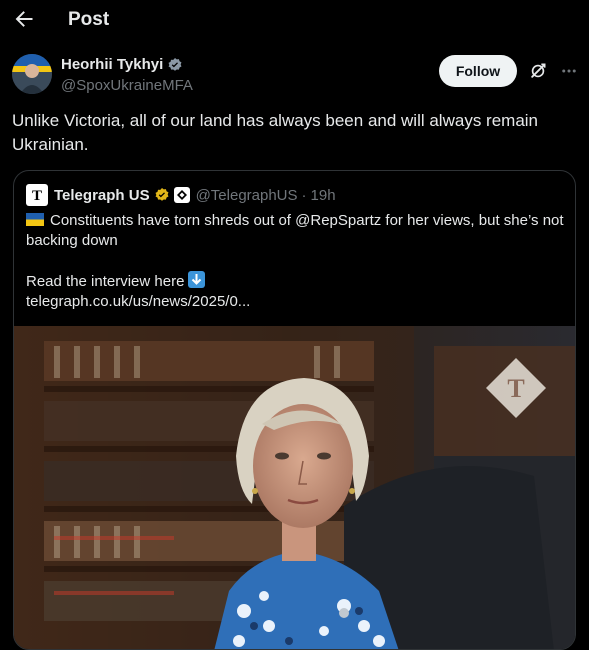 This screenshot has width=589, height=650. What do you see at coordinates (24, 19) in the screenshot?
I see `arrow-left-icon` at bounding box center [24, 19].